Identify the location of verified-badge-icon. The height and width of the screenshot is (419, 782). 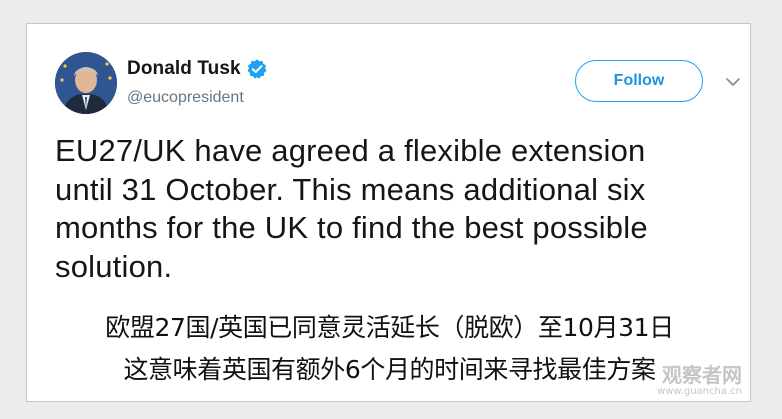
(257, 69).